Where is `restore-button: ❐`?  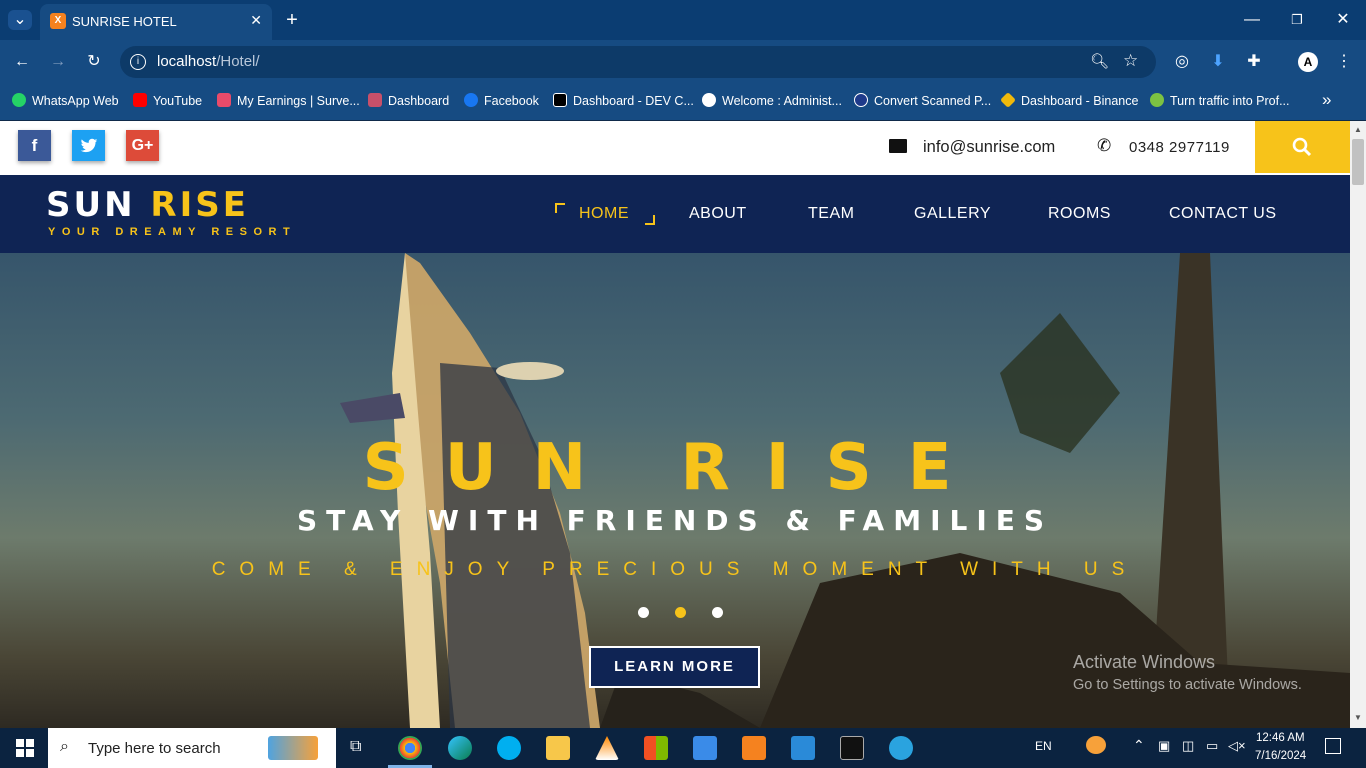
restore-button: ❐ is located at coordinates (1297, 20).